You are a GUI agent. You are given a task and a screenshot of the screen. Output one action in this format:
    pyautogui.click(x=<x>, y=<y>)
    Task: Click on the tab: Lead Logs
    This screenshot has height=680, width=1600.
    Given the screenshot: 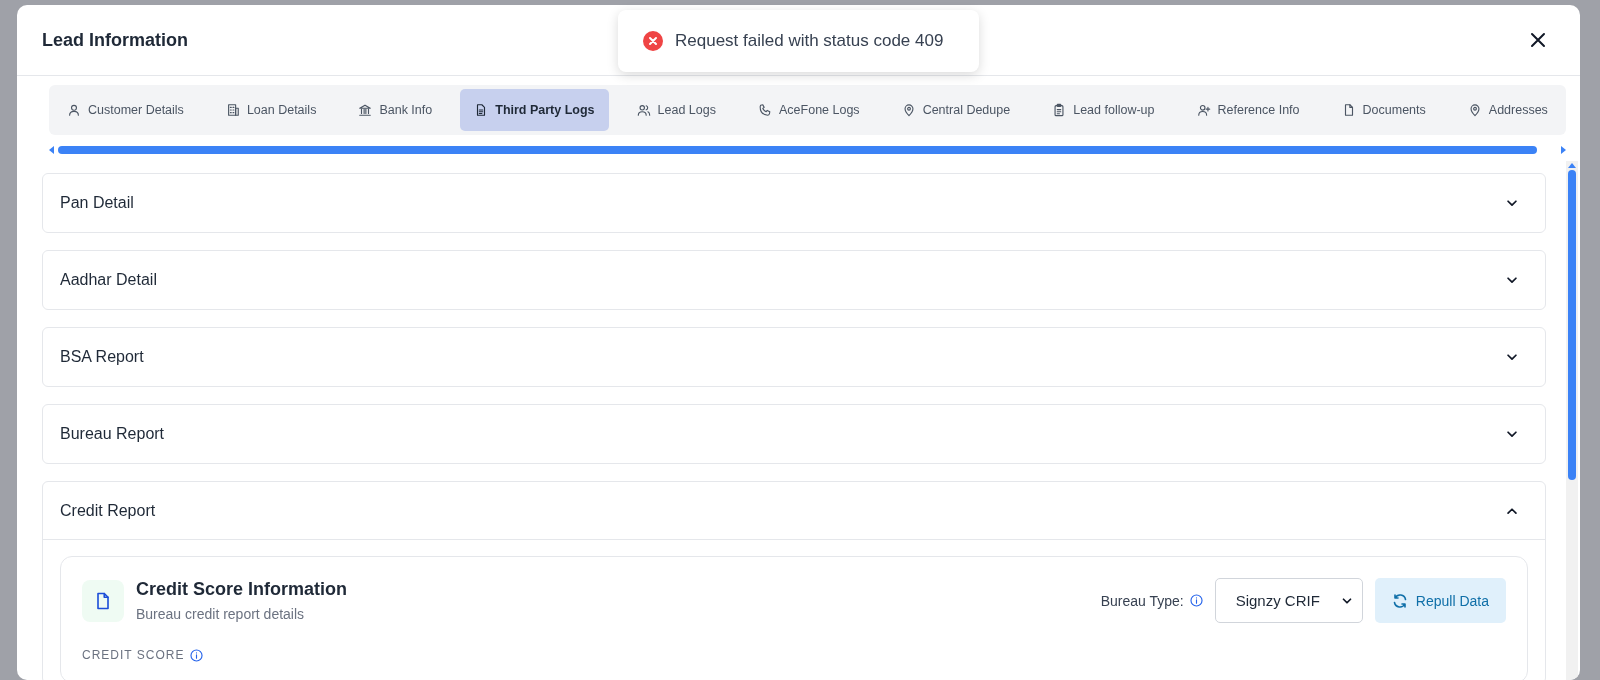 What is the action you would take?
    pyautogui.click(x=676, y=110)
    